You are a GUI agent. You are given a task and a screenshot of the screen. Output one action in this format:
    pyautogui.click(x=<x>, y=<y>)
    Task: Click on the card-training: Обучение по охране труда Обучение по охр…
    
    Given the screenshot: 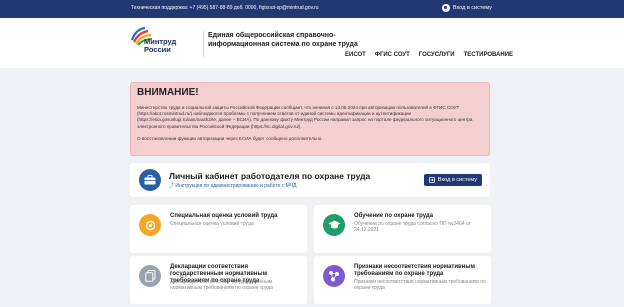 What is the action you would take?
    pyautogui.click(x=402, y=229)
    